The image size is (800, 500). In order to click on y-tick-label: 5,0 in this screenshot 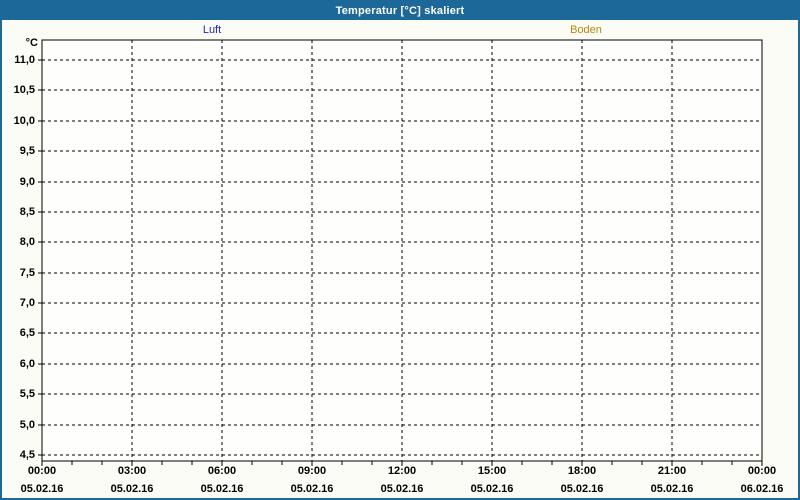, I will do `click(27, 425)`.